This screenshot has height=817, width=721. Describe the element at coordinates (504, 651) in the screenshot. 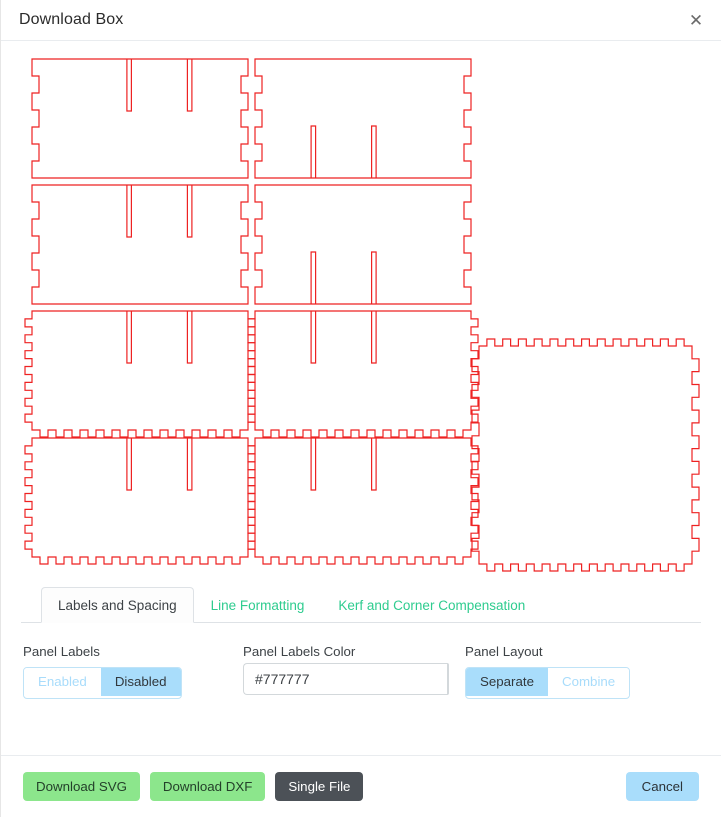

I see `panel-layout-label: Panel Layout` at that location.